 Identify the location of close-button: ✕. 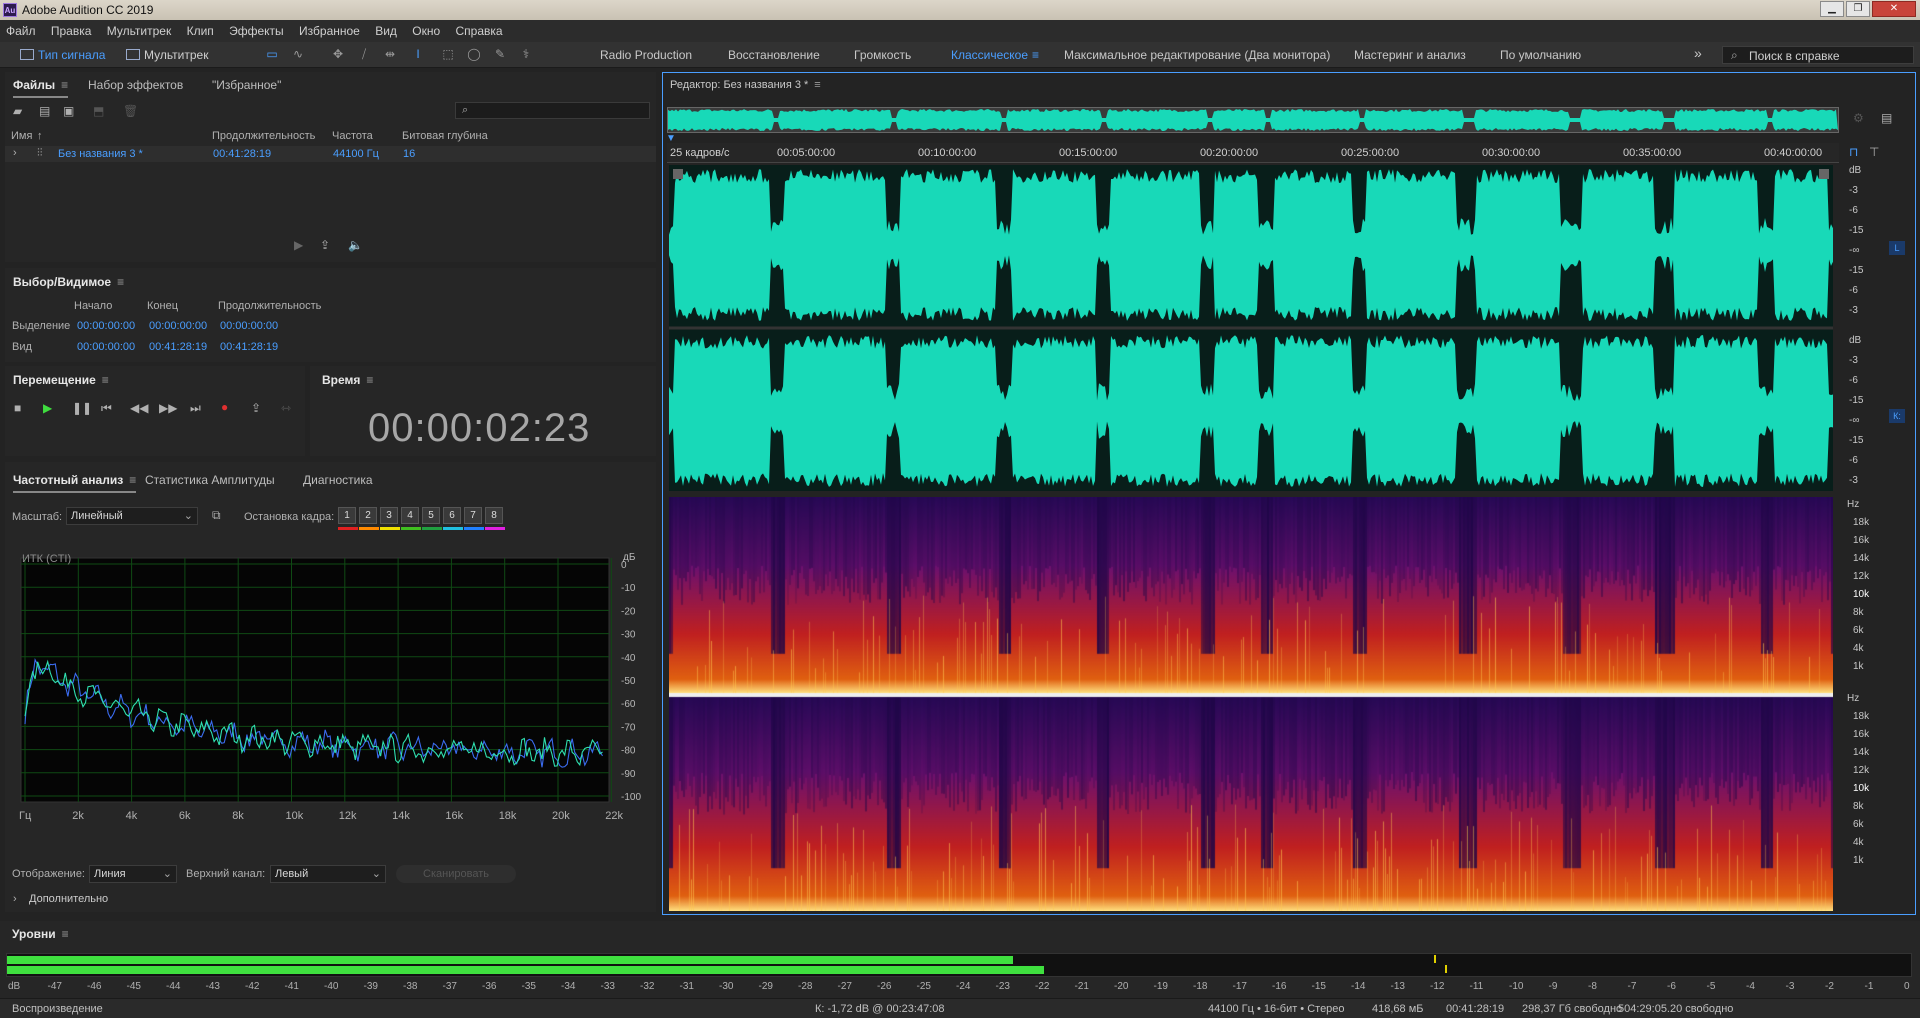
(1894, 9).